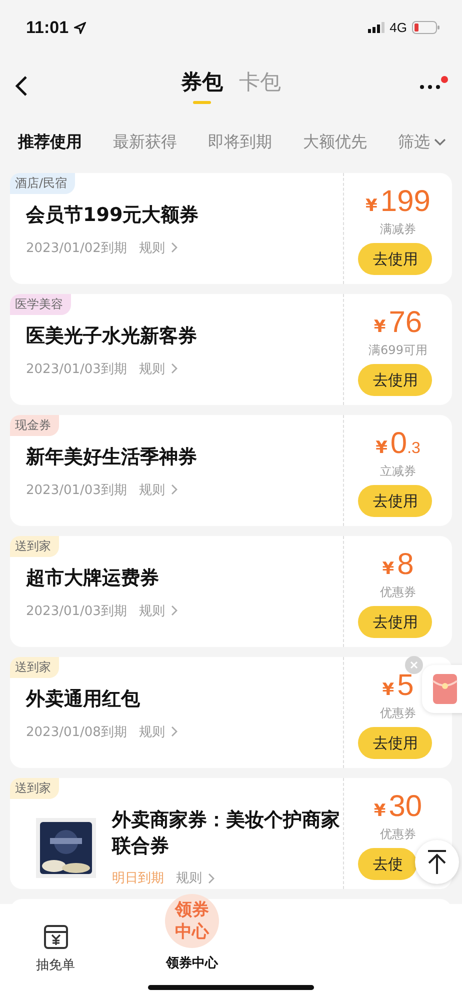  What do you see at coordinates (111, 336) in the screenshot?
I see `coupon-title: 医美光子水光新客券` at bounding box center [111, 336].